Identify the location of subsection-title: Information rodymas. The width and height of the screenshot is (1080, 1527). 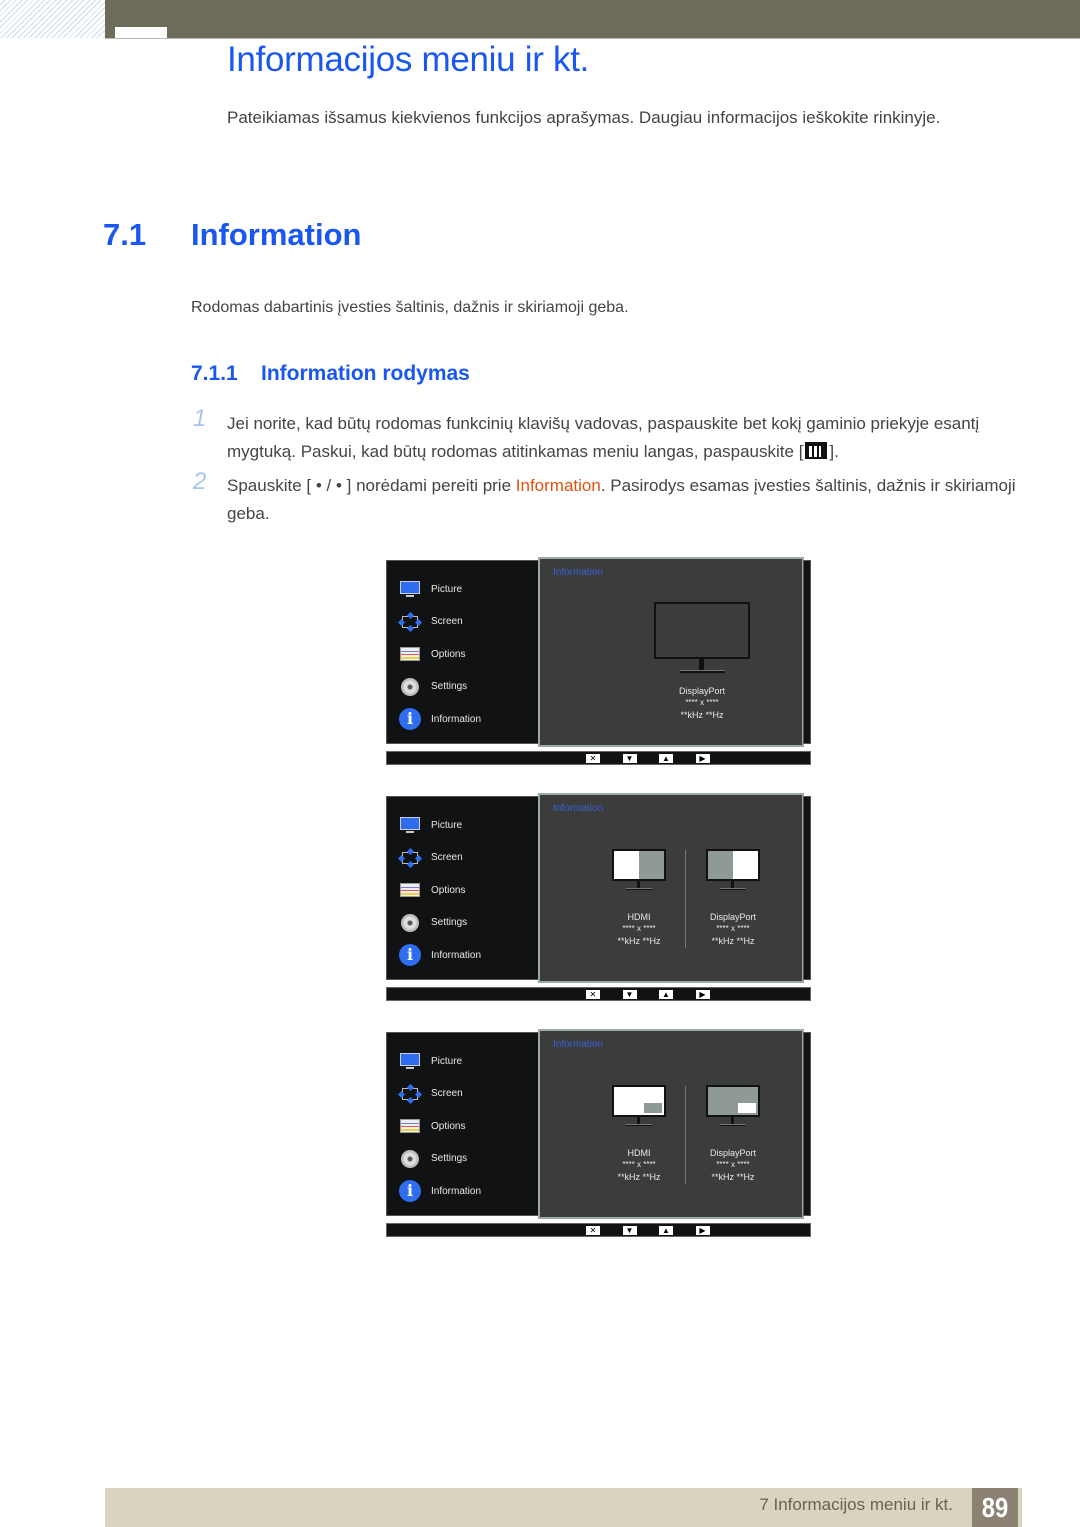
(365, 373).